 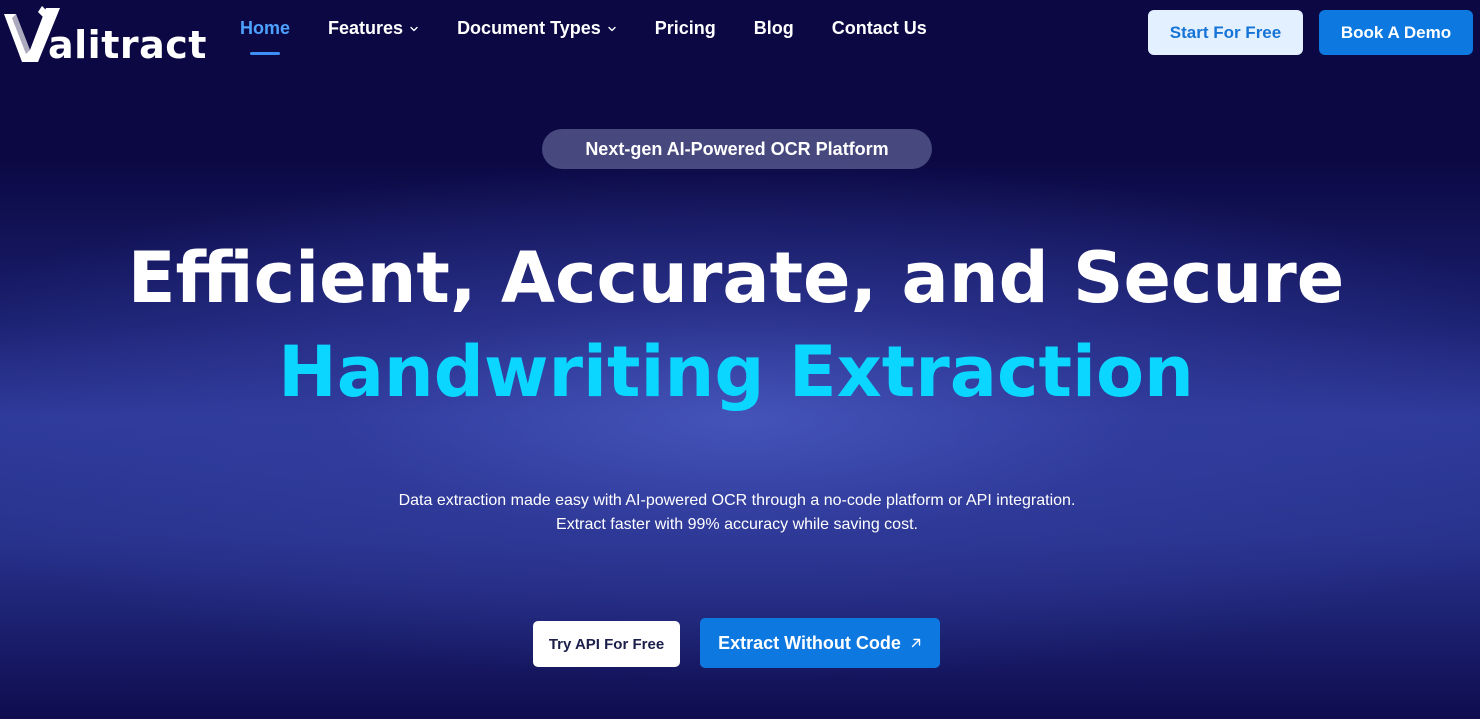 I want to click on nav-pricing-label: Pricing, so click(x=685, y=28).